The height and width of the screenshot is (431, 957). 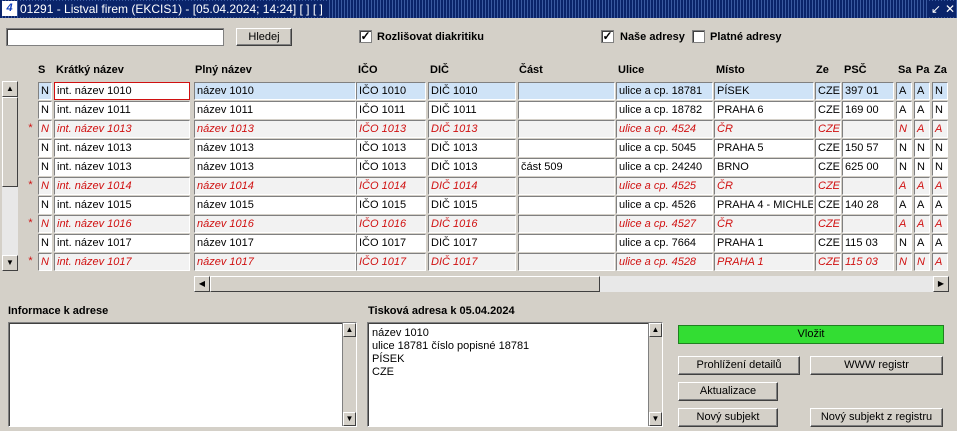 What do you see at coordinates (868, 91) in the screenshot?
I see `cell-psc: 397 01` at bounding box center [868, 91].